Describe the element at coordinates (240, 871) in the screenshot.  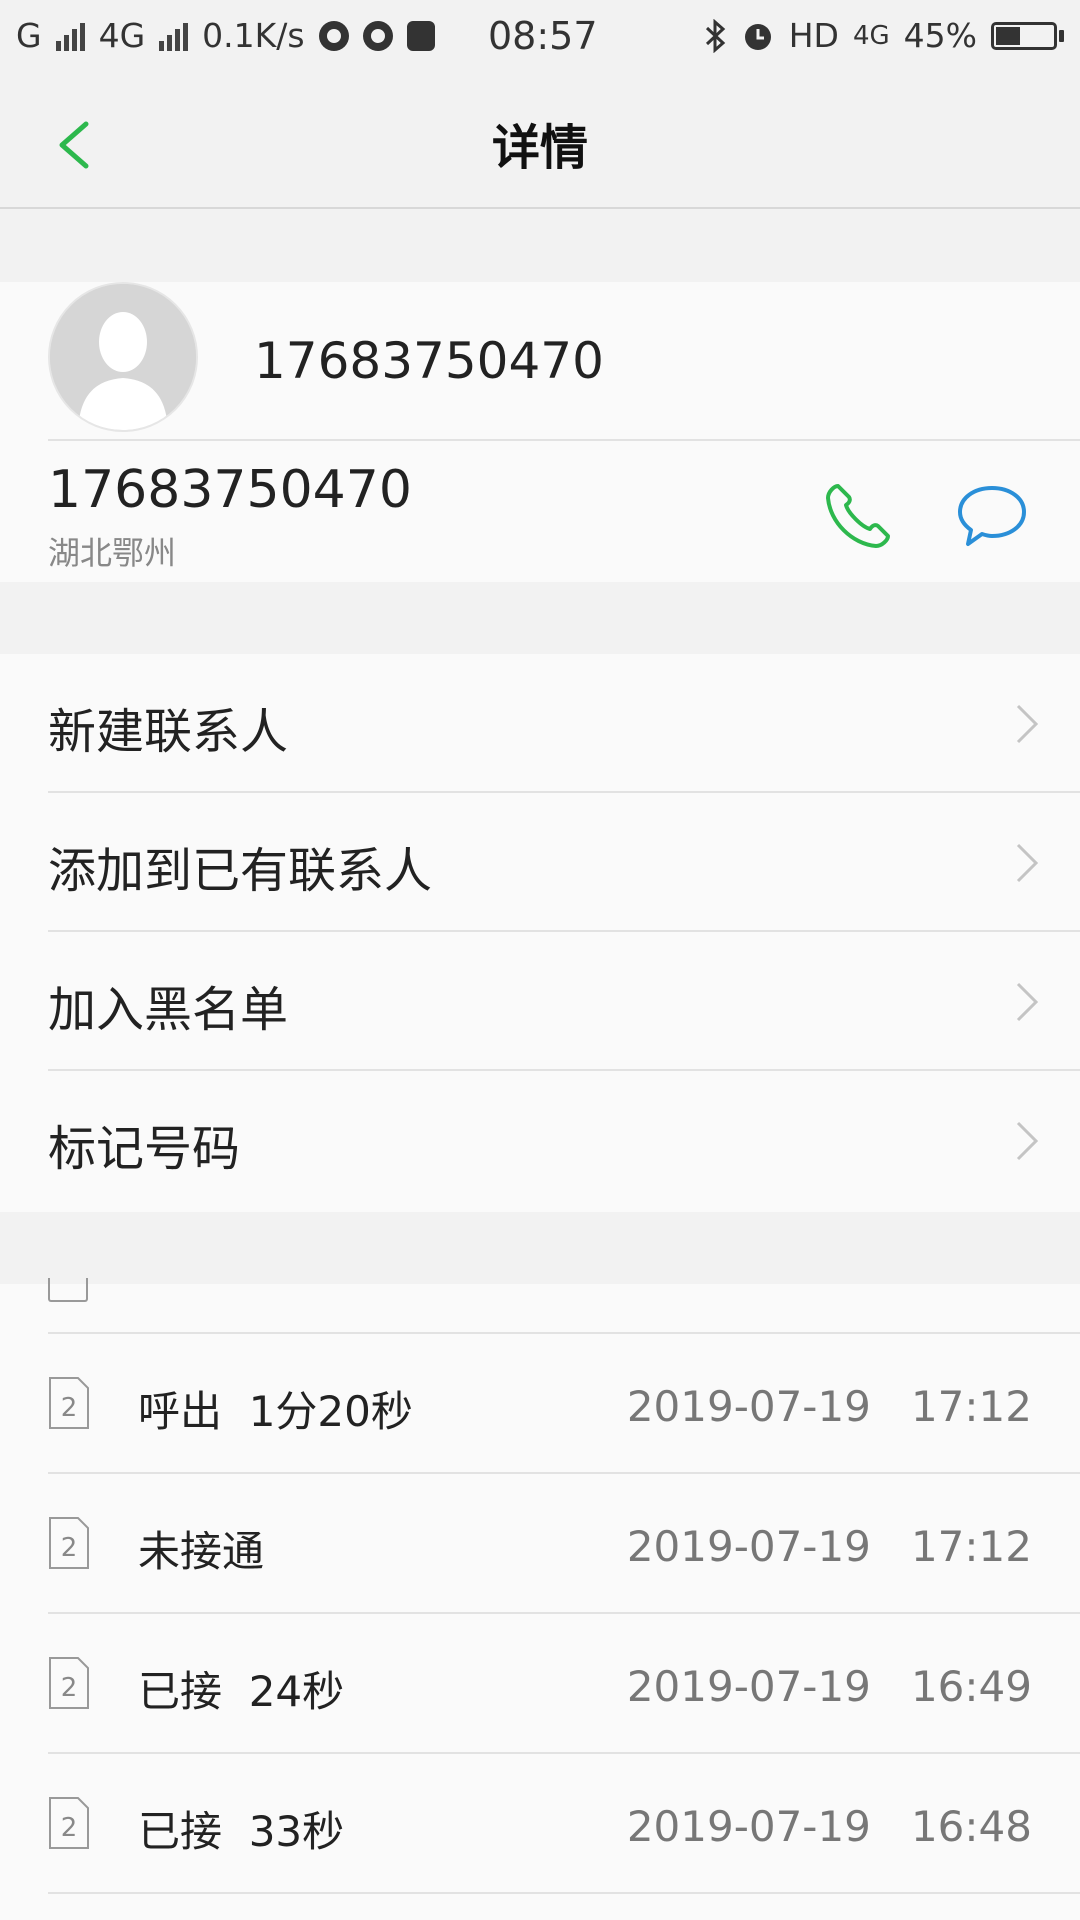
I see `menu-item-label: 添加到已有联系人` at that location.